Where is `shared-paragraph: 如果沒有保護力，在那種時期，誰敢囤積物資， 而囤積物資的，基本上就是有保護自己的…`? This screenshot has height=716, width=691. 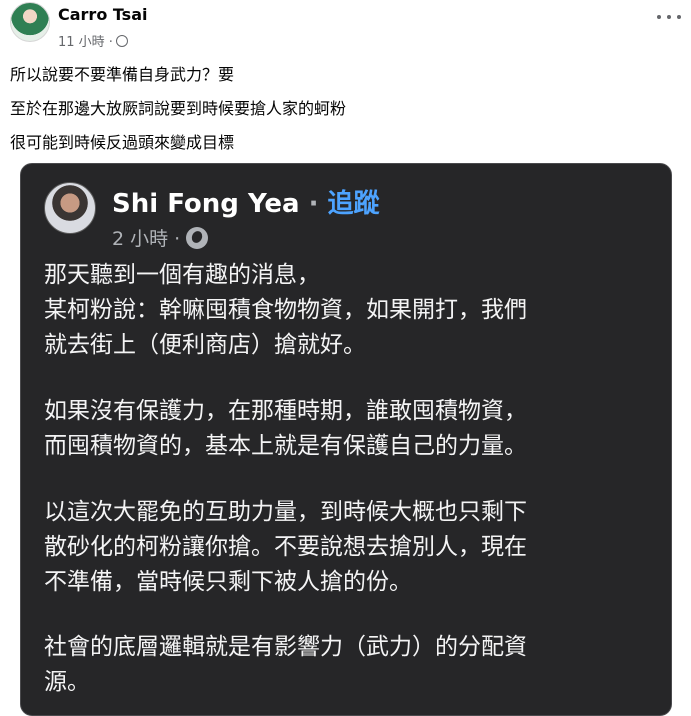
shared-paragraph: 如果沒有保護力，在那種時期，誰敢囤積物資， 而囤積物資的，基本上就是有保護自己的… is located at coordinates (285, 428).